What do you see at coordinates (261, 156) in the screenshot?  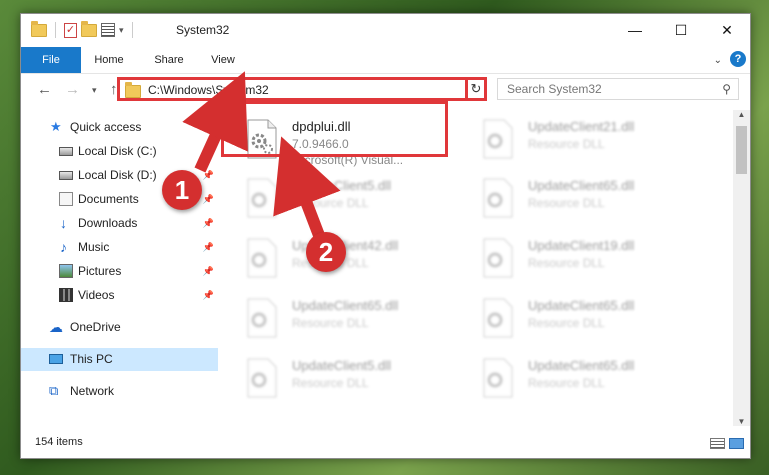 I see `annotation-arrows` at bounding box center [261, 156].